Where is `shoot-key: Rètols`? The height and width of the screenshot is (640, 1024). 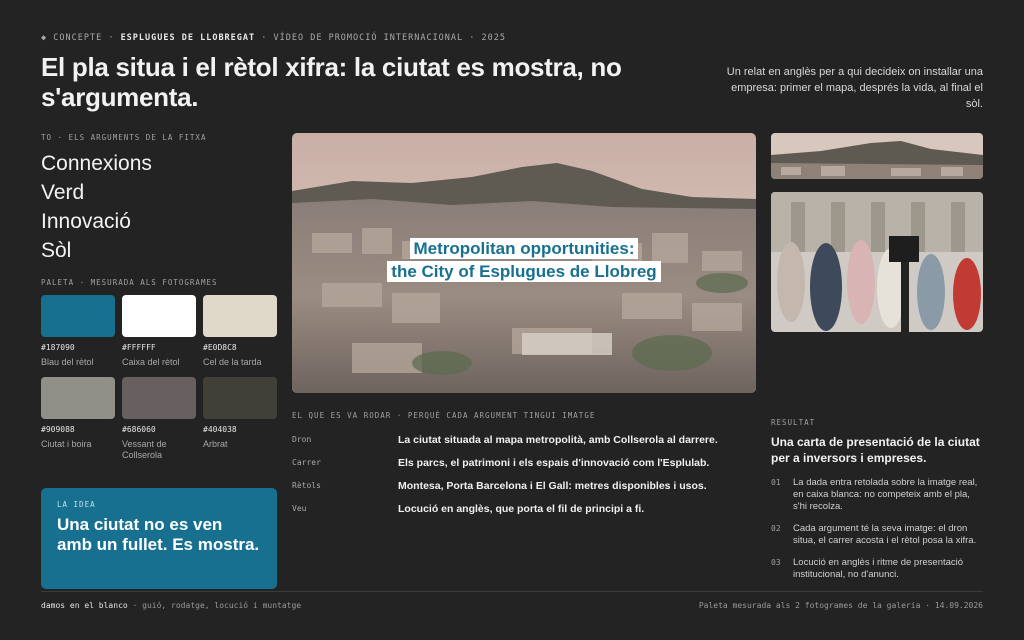
shoot-key: Rètols is located at coordinates (306, 485).